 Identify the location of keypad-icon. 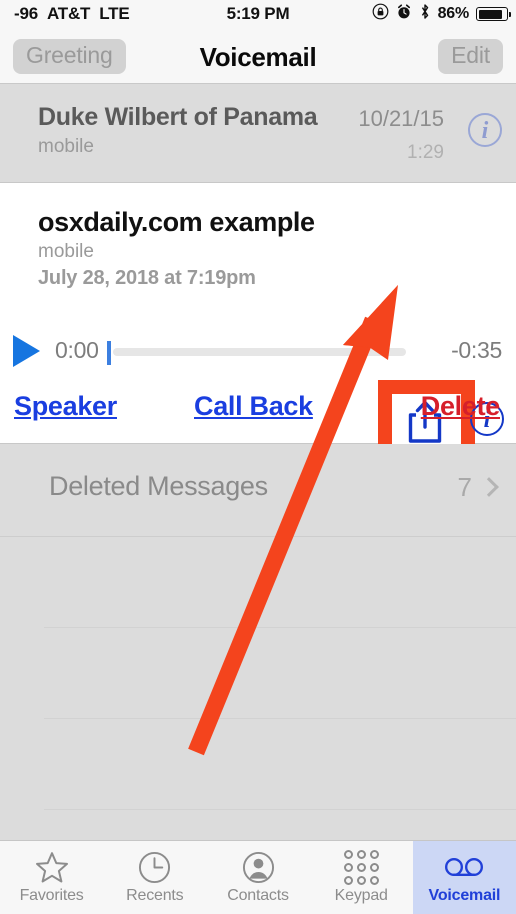
(361, 867).